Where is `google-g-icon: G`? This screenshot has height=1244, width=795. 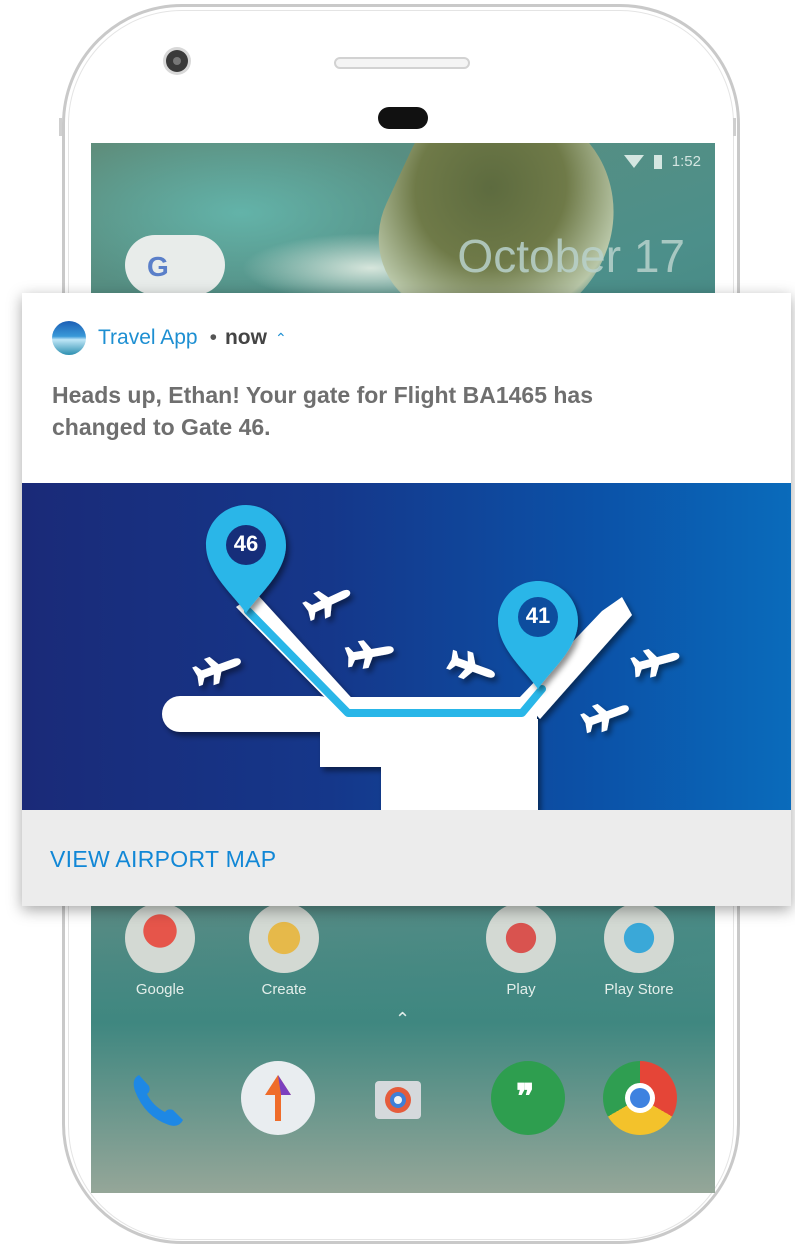 google-g-icon: G is located at coordinates (158, 266).